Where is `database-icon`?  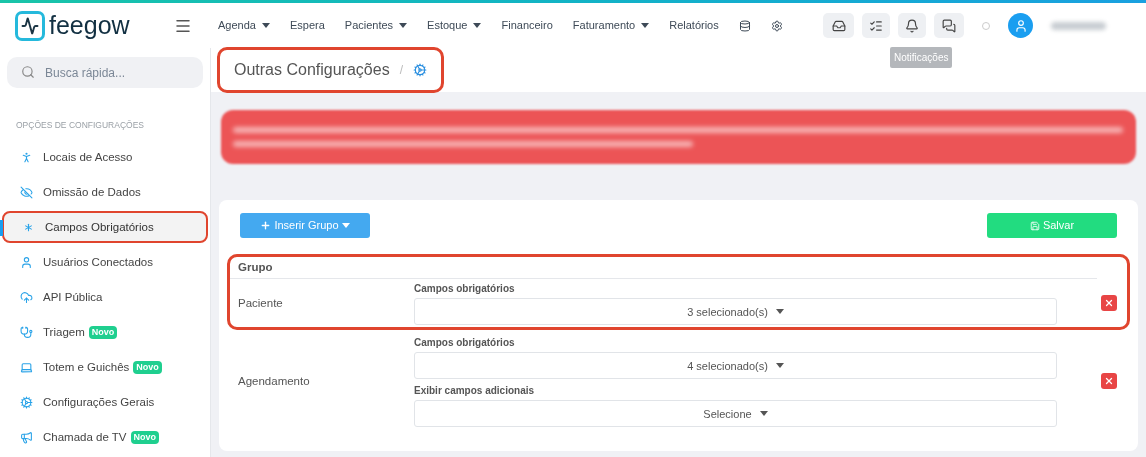
database-icon is located at coordinates (744, 25).